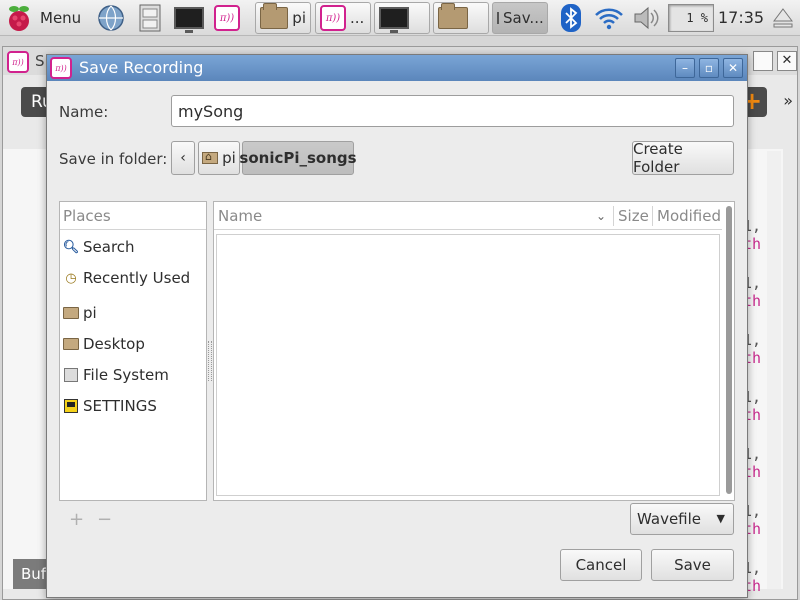 Image resolution: width=800 pixels, height=600 pixels. I want to click on path-back-button: ‹, so click(183, 158).